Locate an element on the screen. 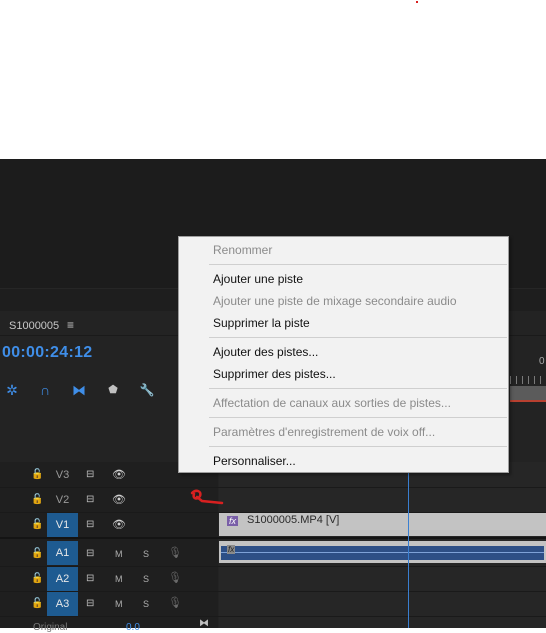 Image resolution: width=546 pixels, height=633 pixels. wrench-icon: 🔧 is located at coordinates (147, 390).